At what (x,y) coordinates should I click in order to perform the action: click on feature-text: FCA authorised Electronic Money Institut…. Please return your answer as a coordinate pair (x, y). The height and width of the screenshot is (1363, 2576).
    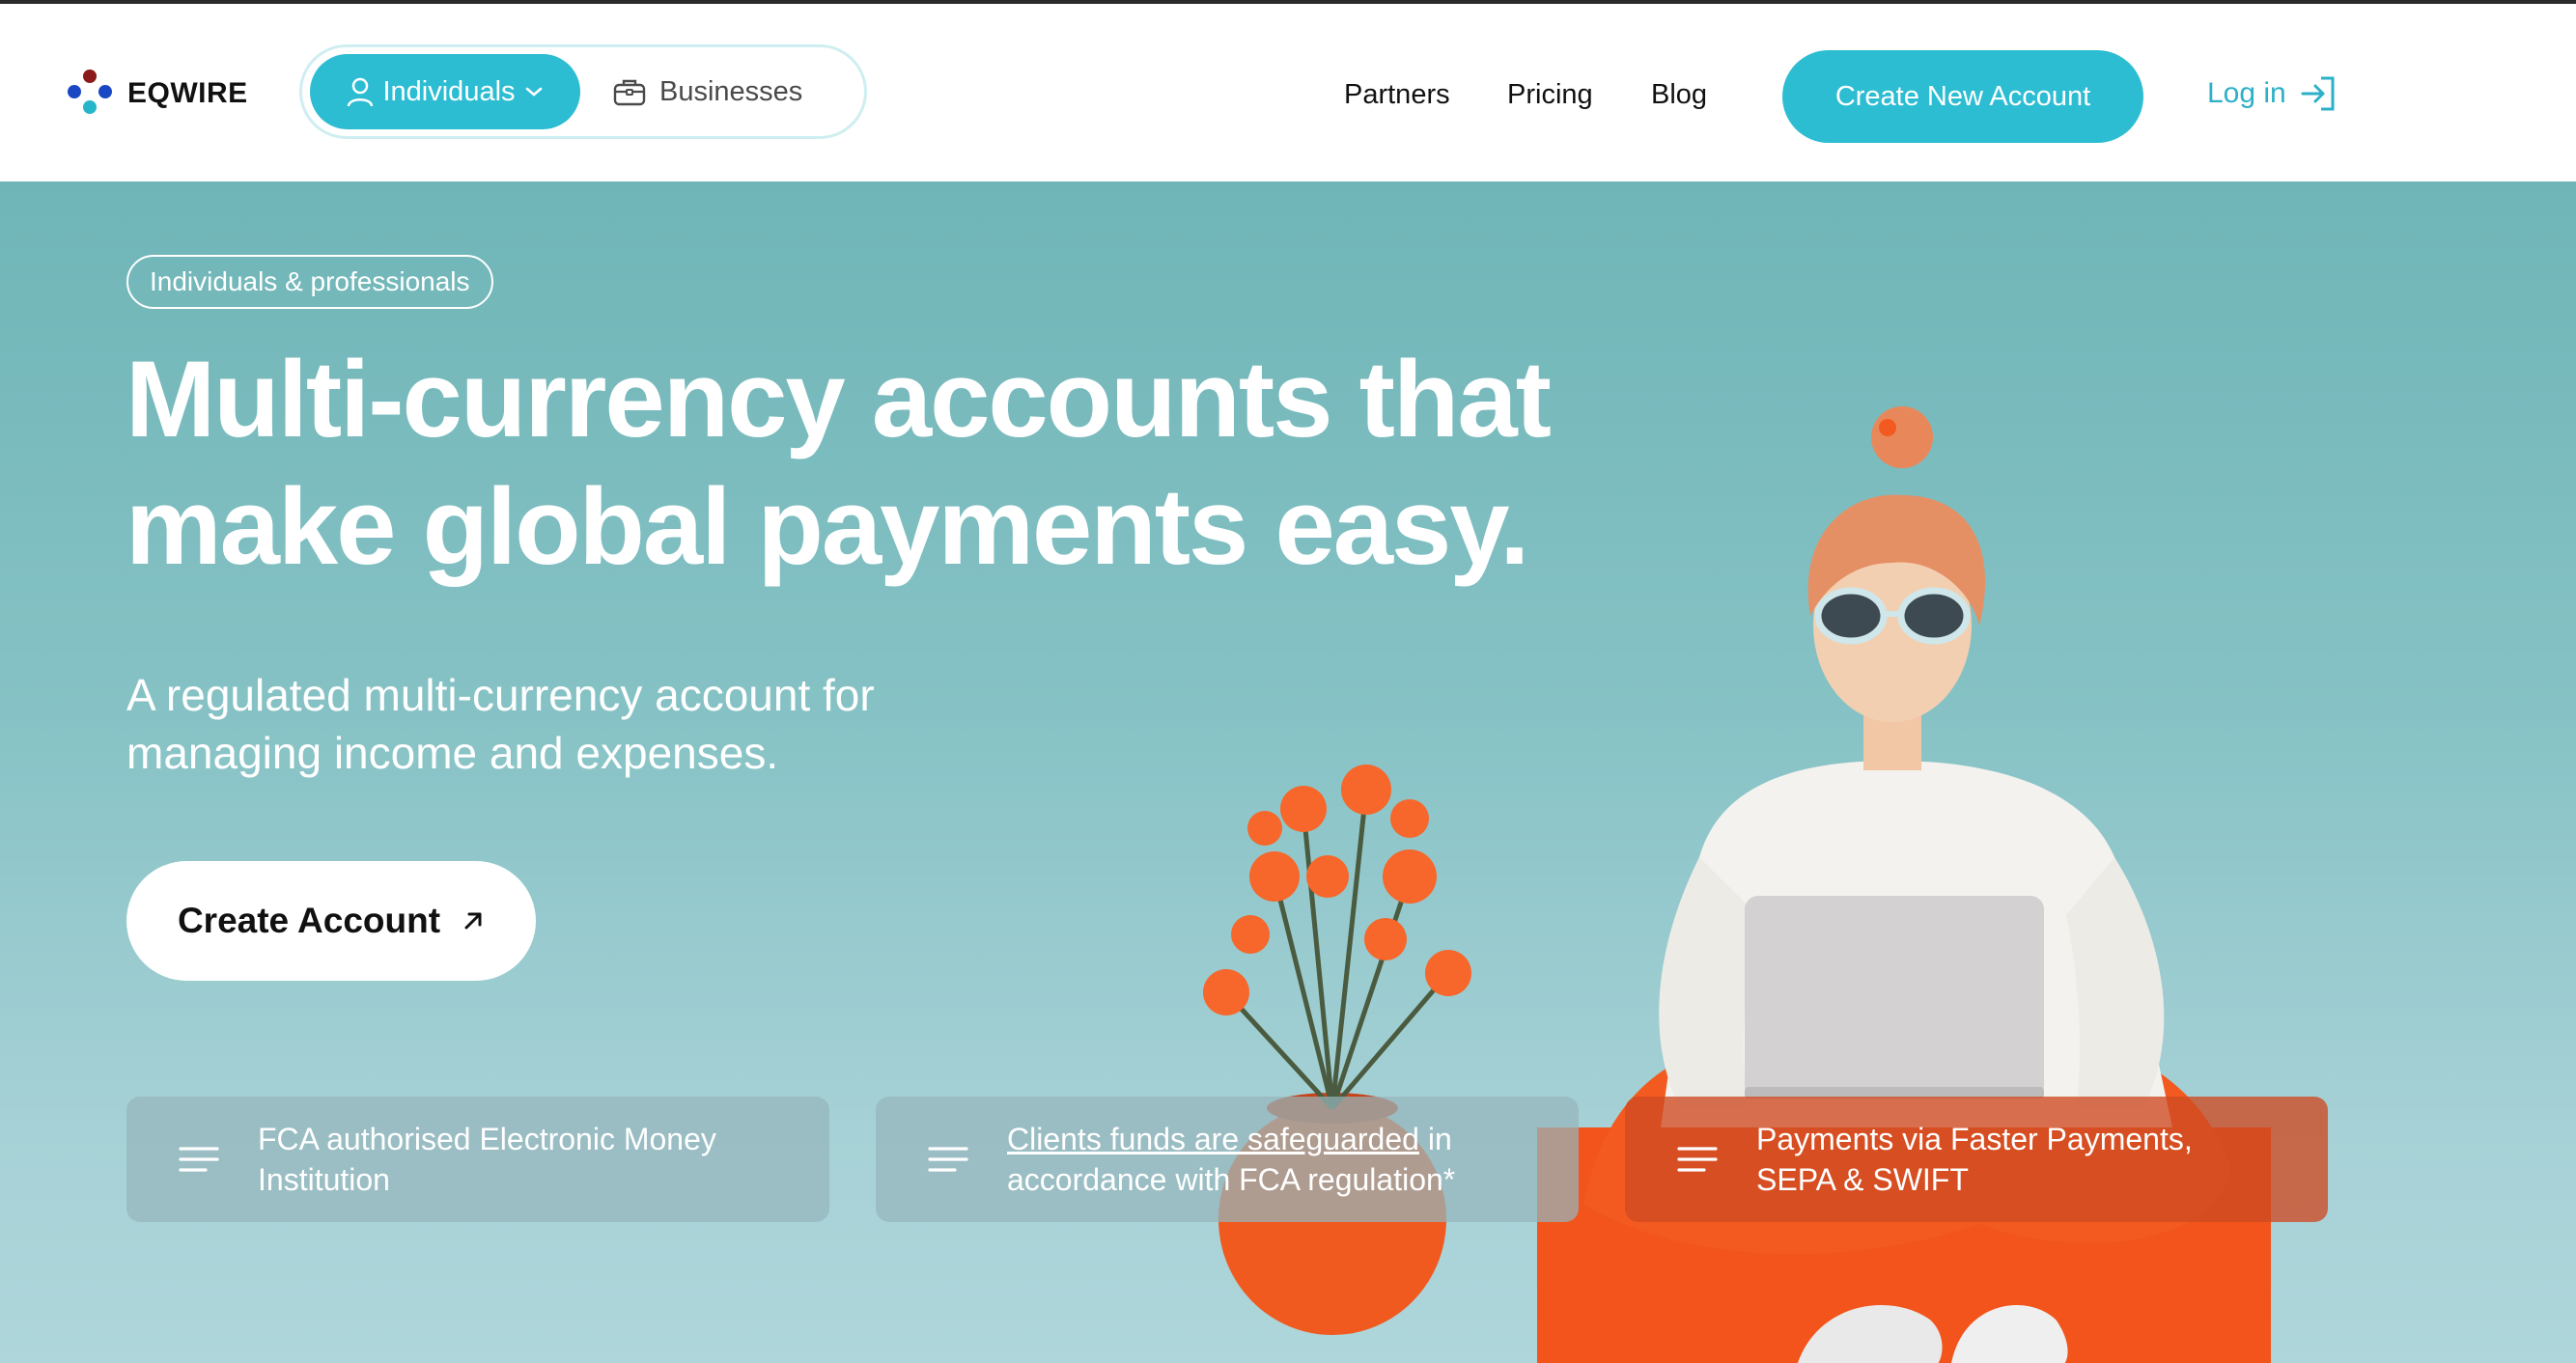
    Looking at the image, I should click on (487, 1159).